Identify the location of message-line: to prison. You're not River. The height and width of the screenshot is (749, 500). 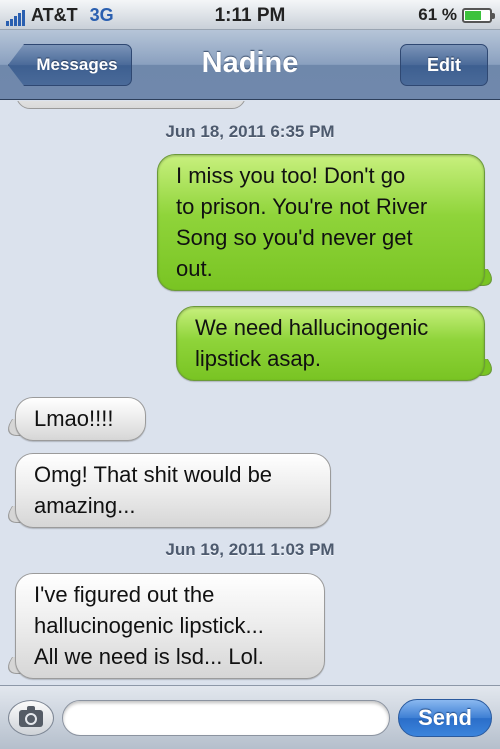
(302, 206).